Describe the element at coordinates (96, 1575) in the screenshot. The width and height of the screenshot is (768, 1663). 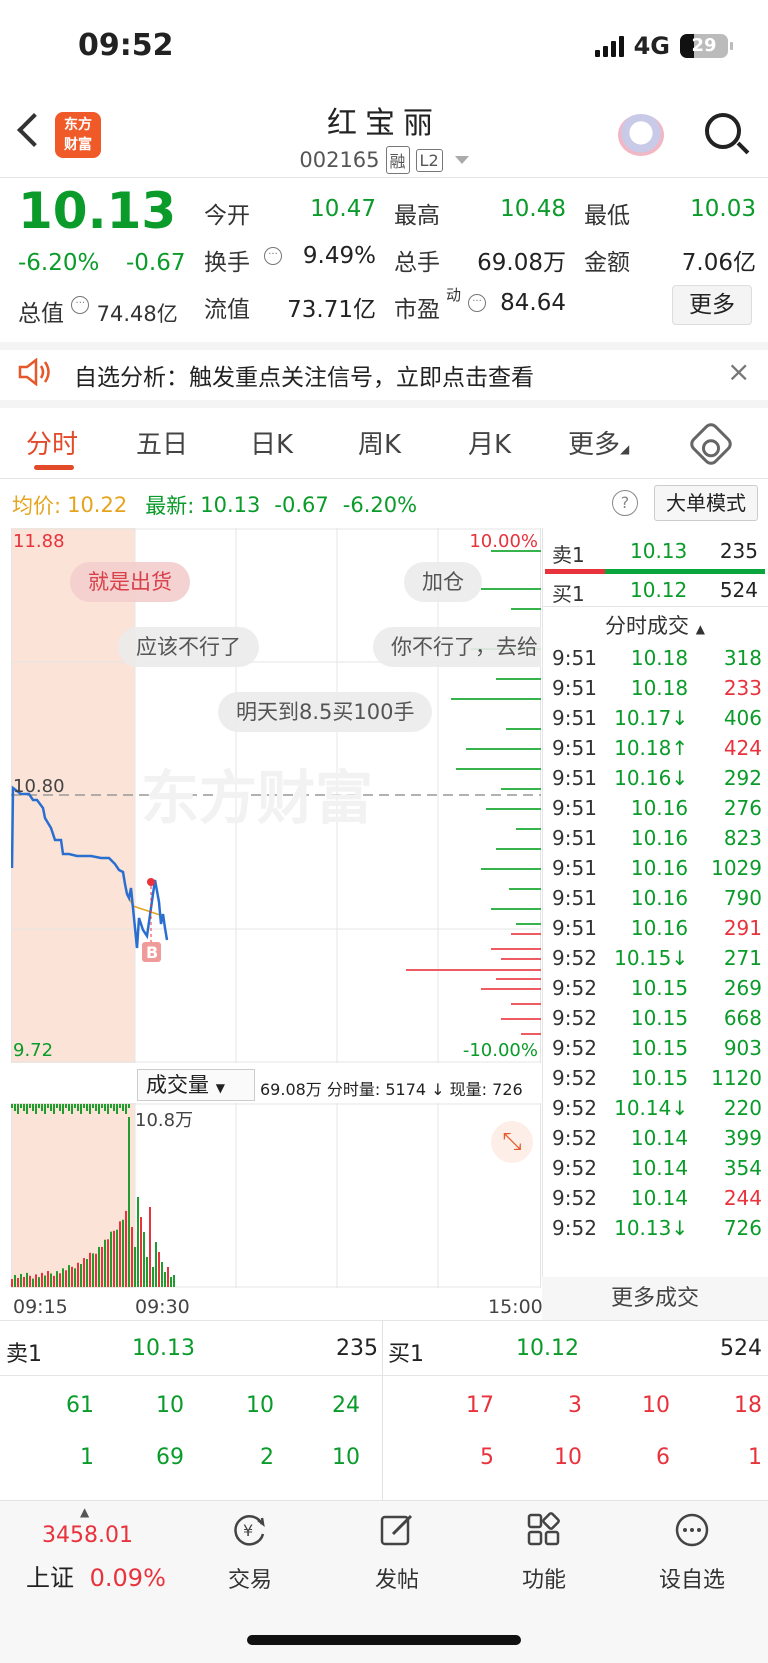
I see `index-summary: 上证 0.09%` at that location.